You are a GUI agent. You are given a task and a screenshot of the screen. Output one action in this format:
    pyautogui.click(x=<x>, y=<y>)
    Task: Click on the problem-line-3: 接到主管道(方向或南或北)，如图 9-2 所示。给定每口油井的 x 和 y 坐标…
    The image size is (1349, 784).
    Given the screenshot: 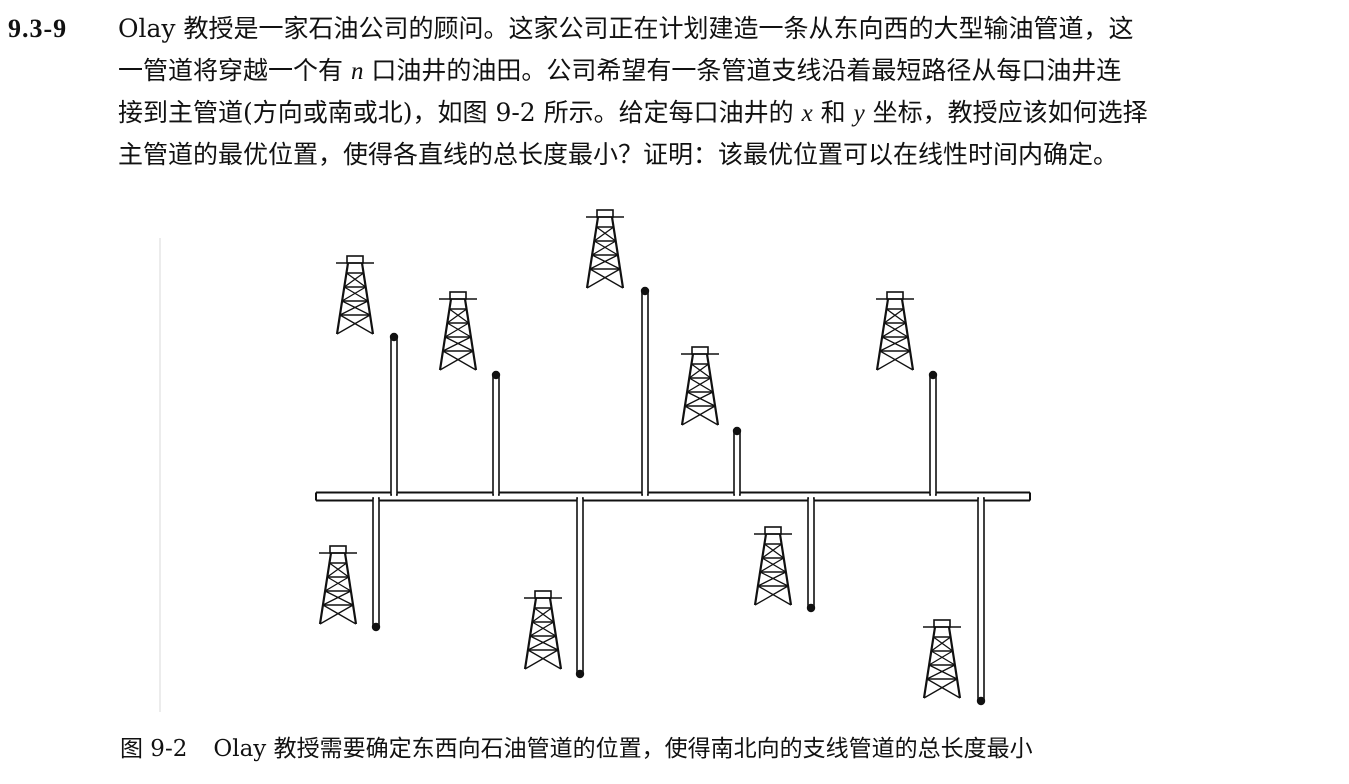 What is the action you would take?
    pyautogui.click(x=633, y=112)
    